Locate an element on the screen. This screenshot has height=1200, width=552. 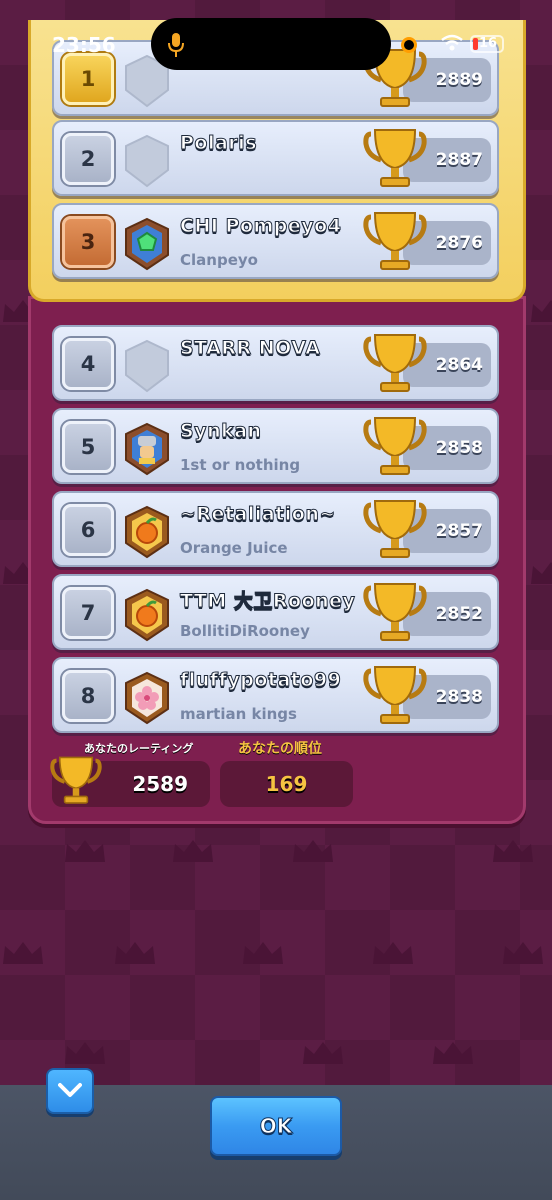
player-name: TTM 大卫Rooney is located at coordinates (267, 601).